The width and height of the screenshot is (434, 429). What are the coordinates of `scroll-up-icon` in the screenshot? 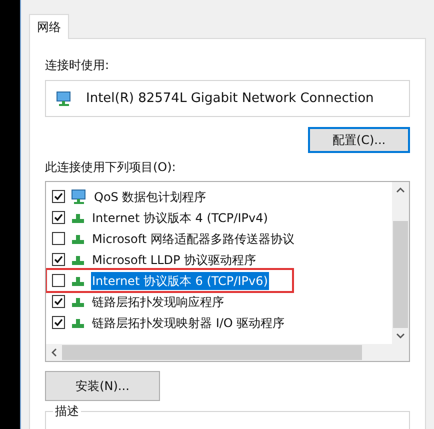 It's located at (400, 190).